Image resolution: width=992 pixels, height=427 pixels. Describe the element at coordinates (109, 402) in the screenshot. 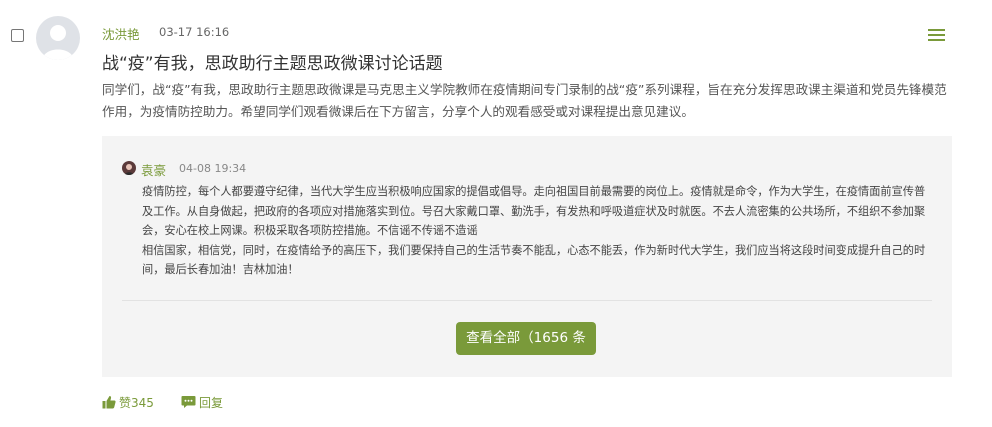

I see `thumbs-up-icon` at that location.